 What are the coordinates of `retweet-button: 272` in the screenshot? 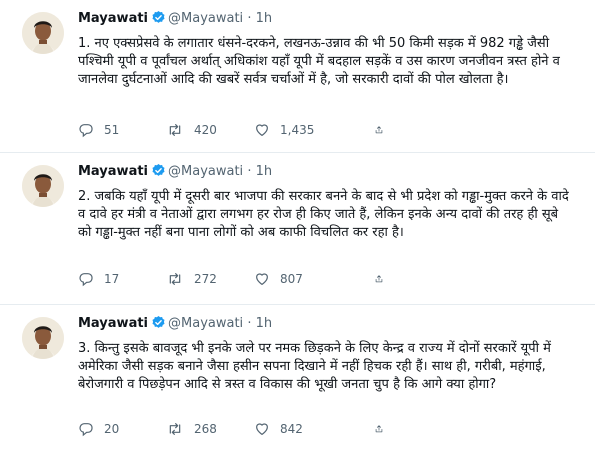 It's located at (210, 279).